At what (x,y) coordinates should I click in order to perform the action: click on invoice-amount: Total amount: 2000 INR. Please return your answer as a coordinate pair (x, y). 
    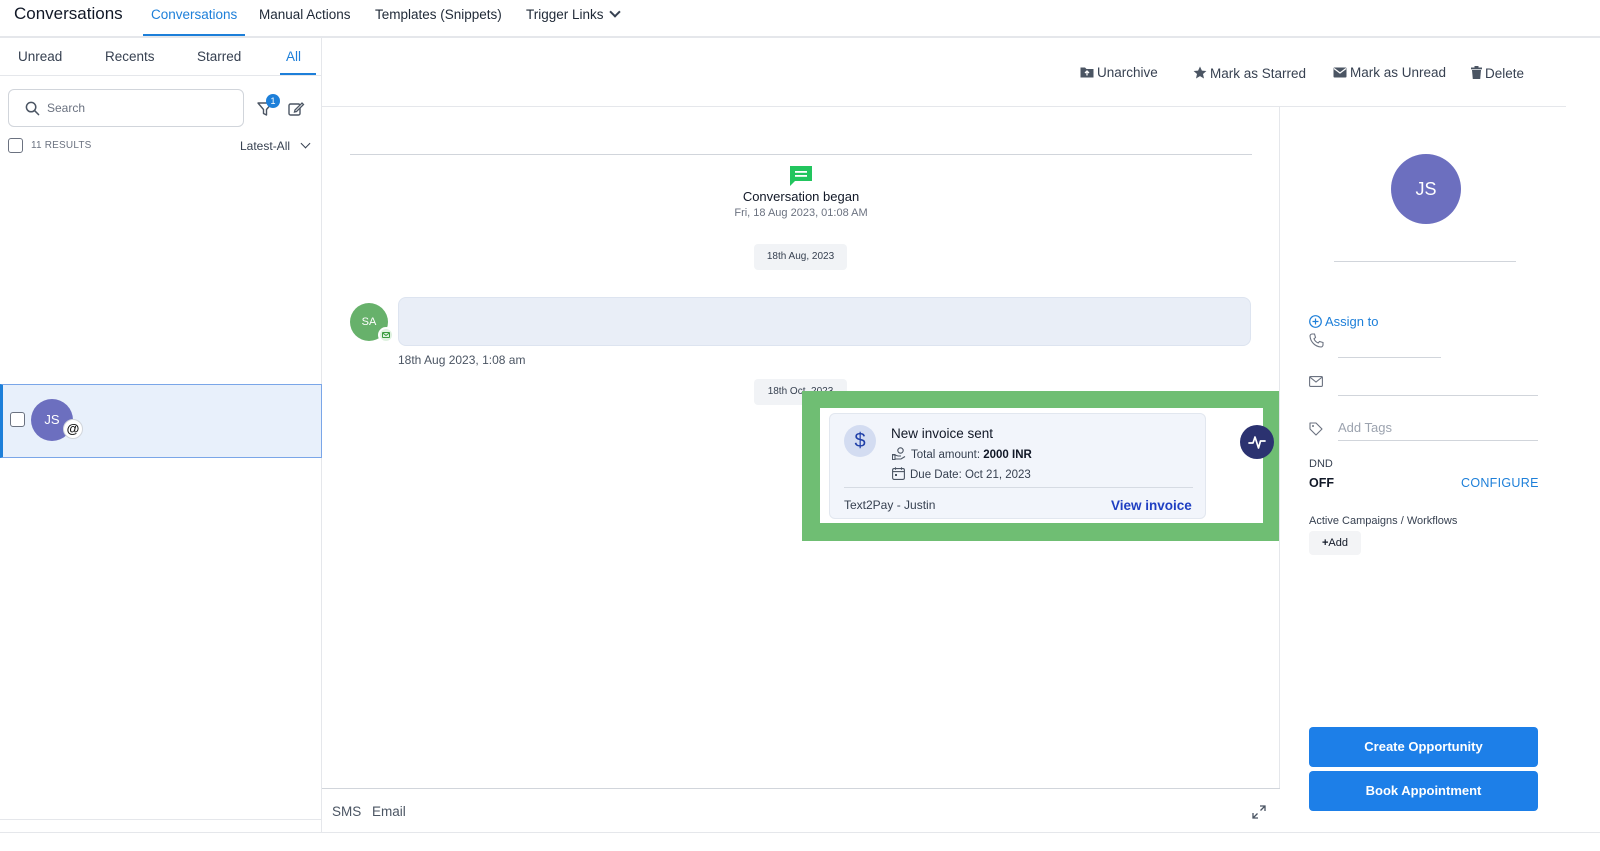
    Looking at the image, I should click on (962, 453).